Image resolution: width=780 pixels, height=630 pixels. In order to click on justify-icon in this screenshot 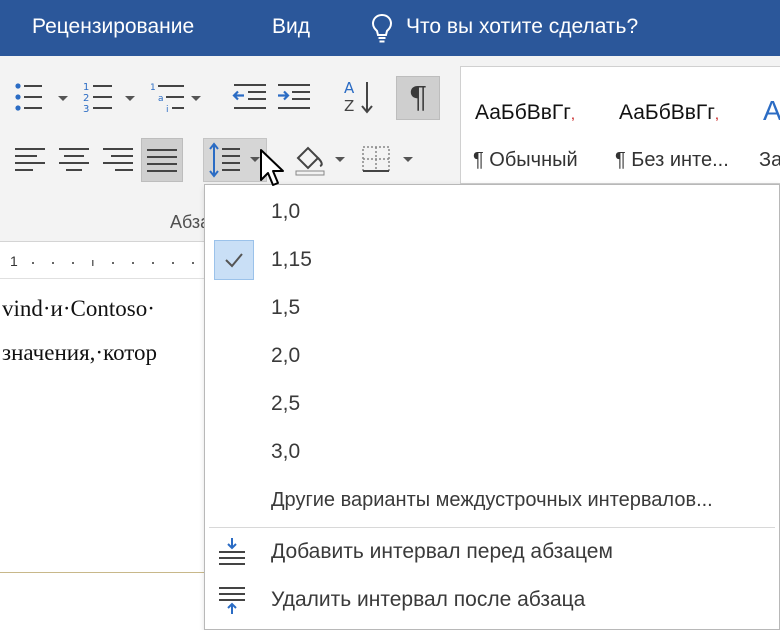, I will do `click(162, 160)`.